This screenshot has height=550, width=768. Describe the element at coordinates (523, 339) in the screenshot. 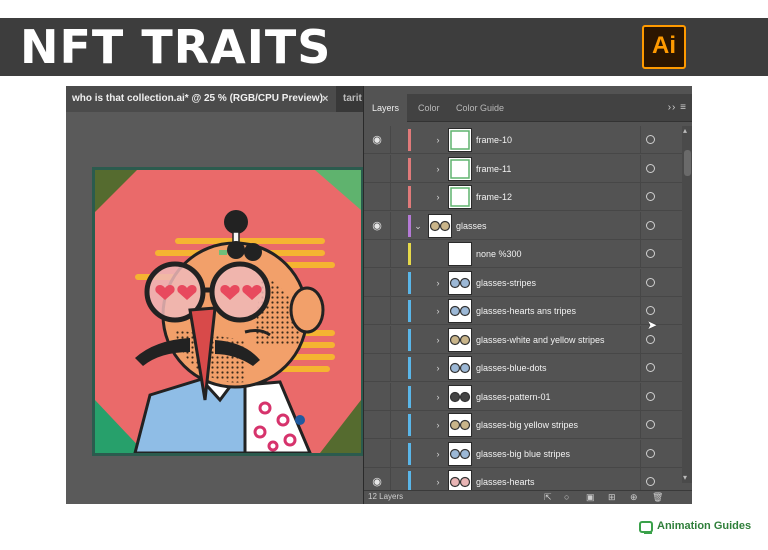

I see `layer-row: › glasses-white and yellow stripes` at that location.